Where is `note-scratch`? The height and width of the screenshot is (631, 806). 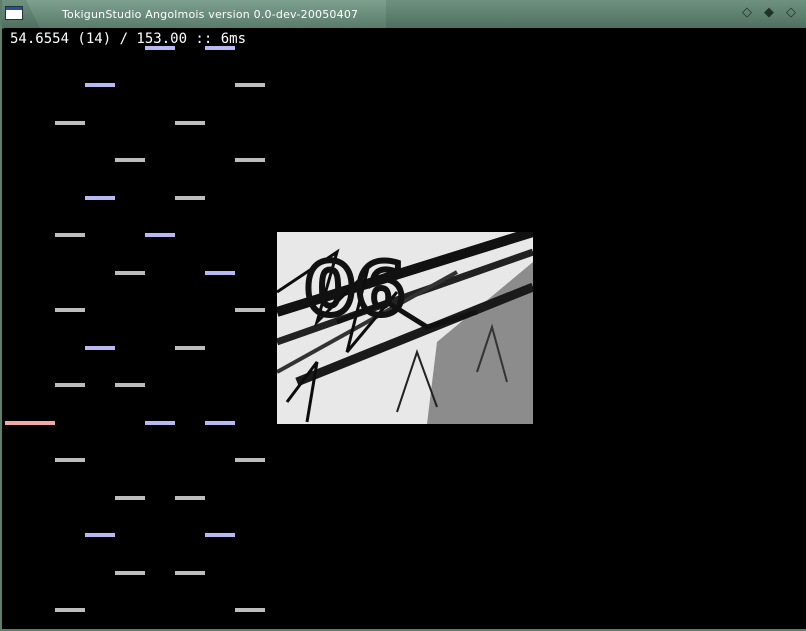
note-scratch is located at coordinates (30, 423).